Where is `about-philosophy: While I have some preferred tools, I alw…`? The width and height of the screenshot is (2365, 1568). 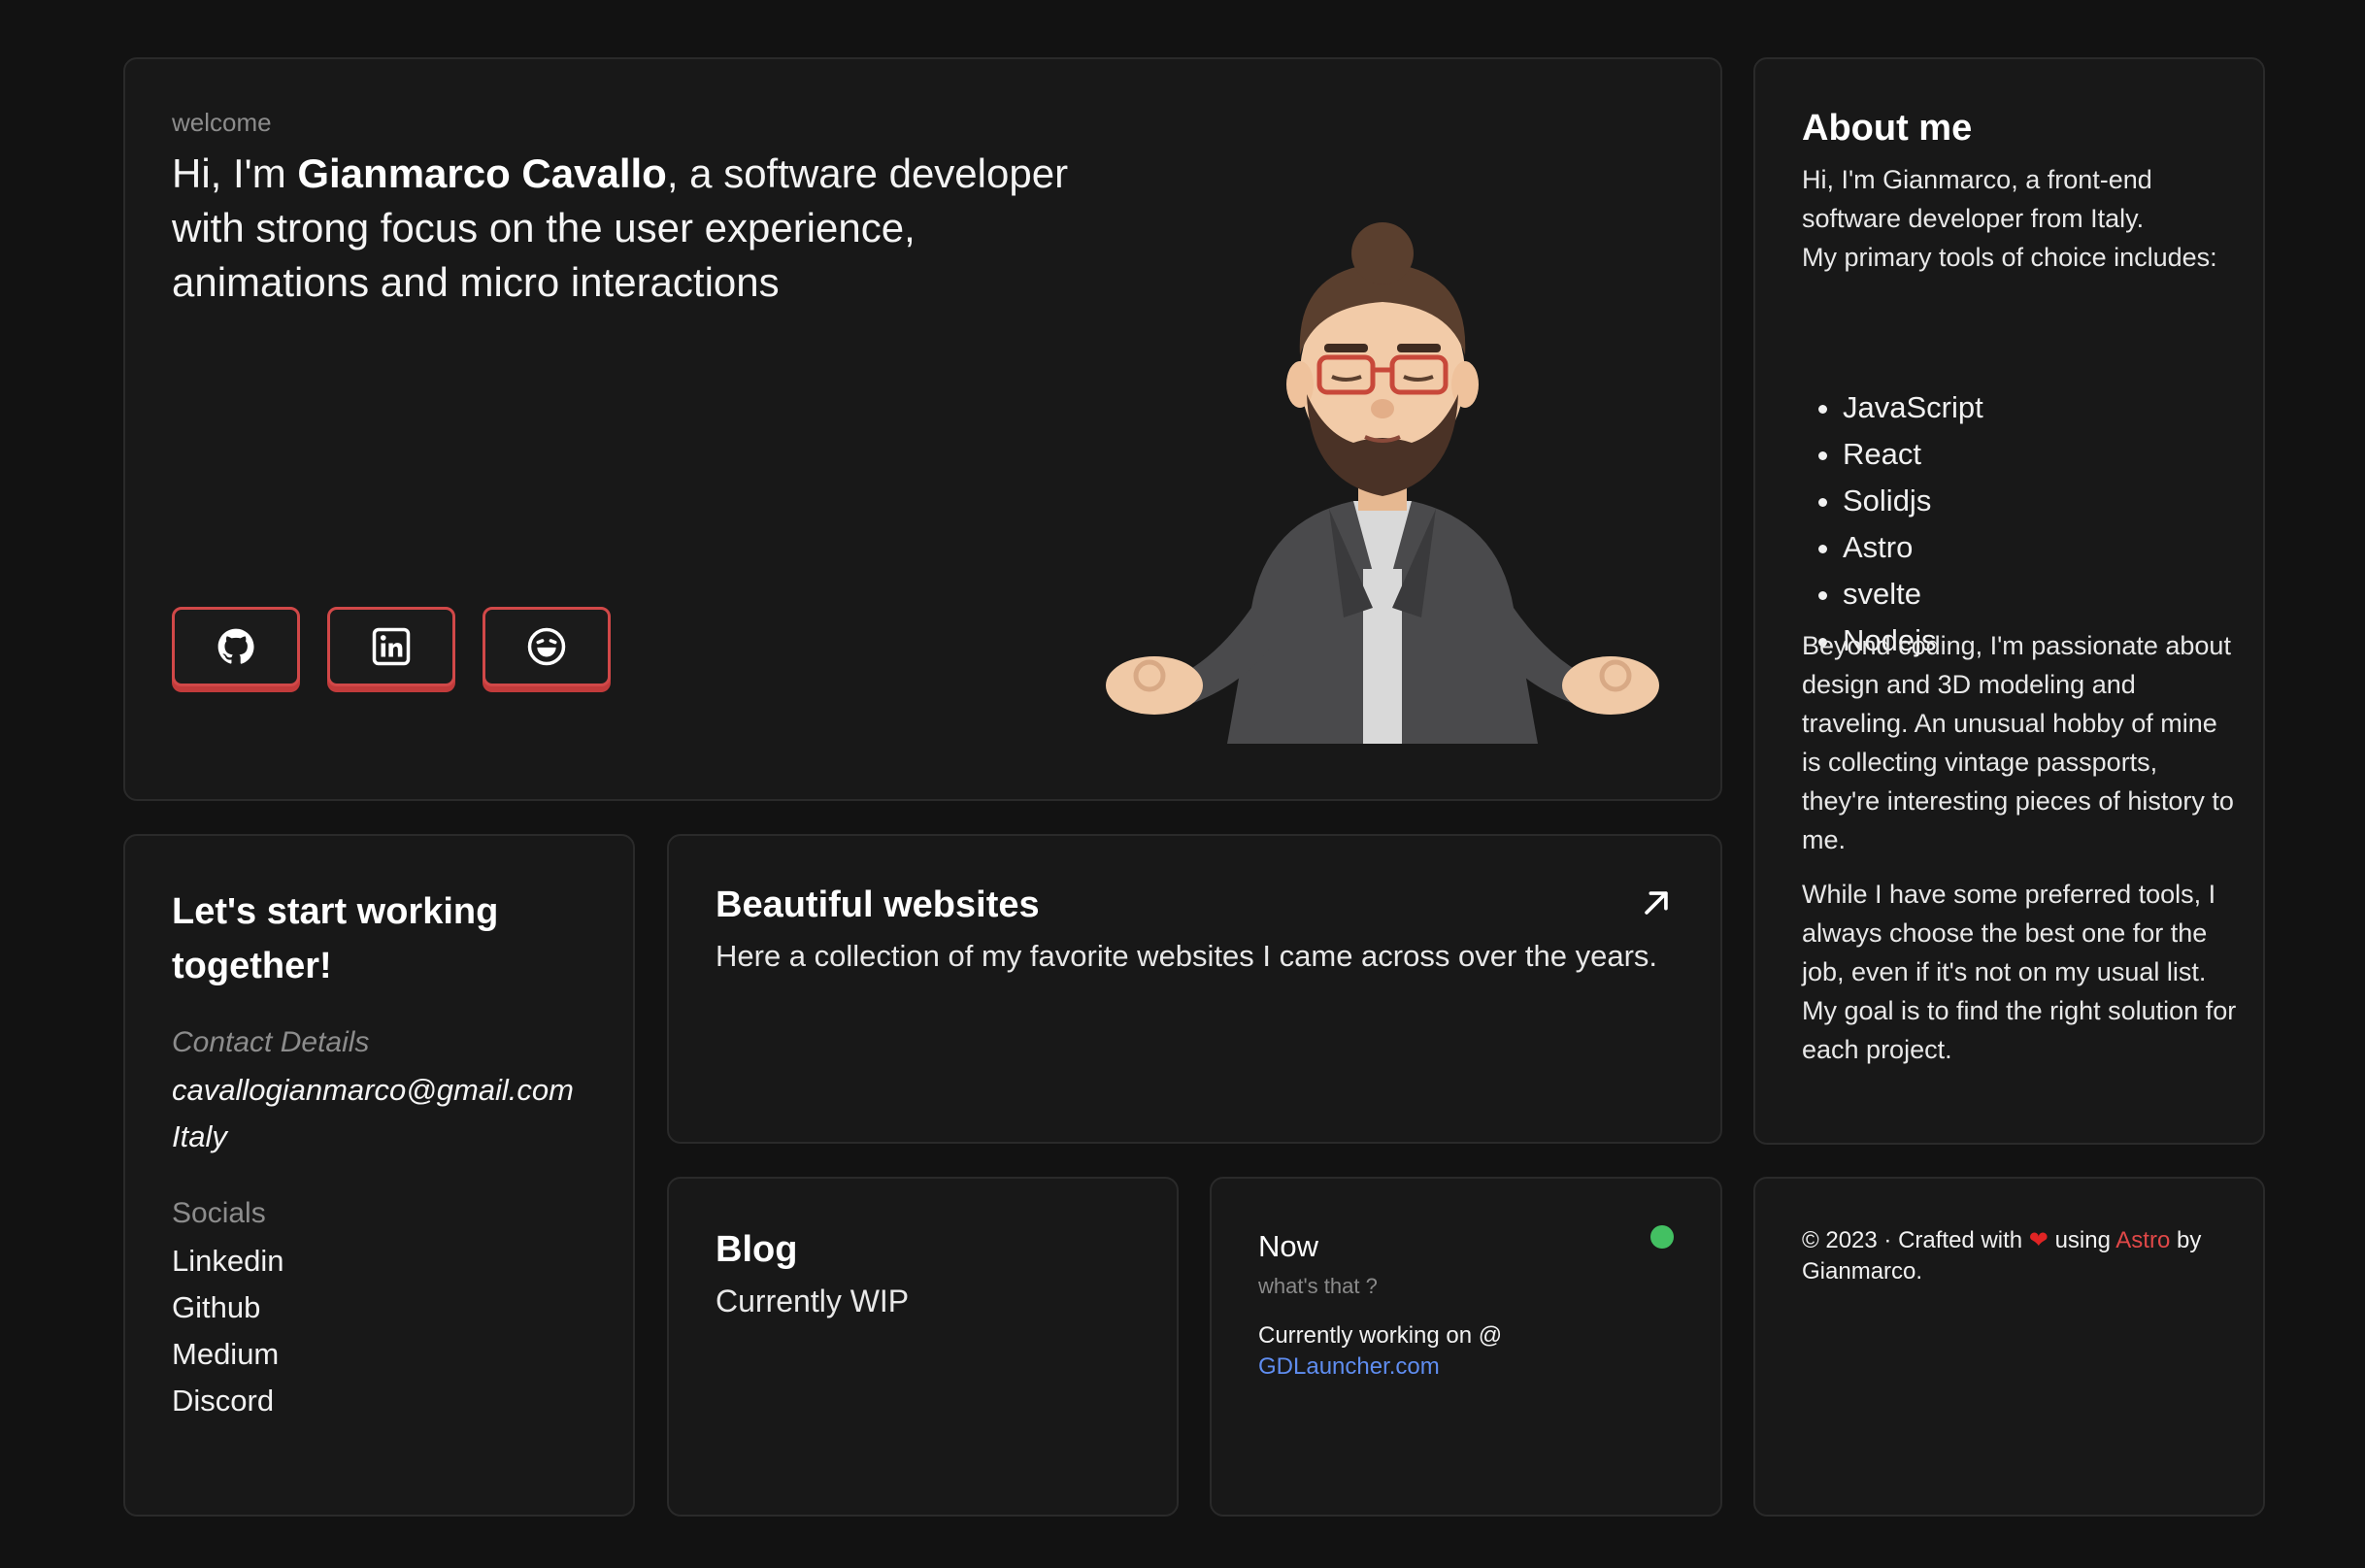 about-philosophy: While I have some preferred tools, I alw… is located at coordinates (2019, 972).